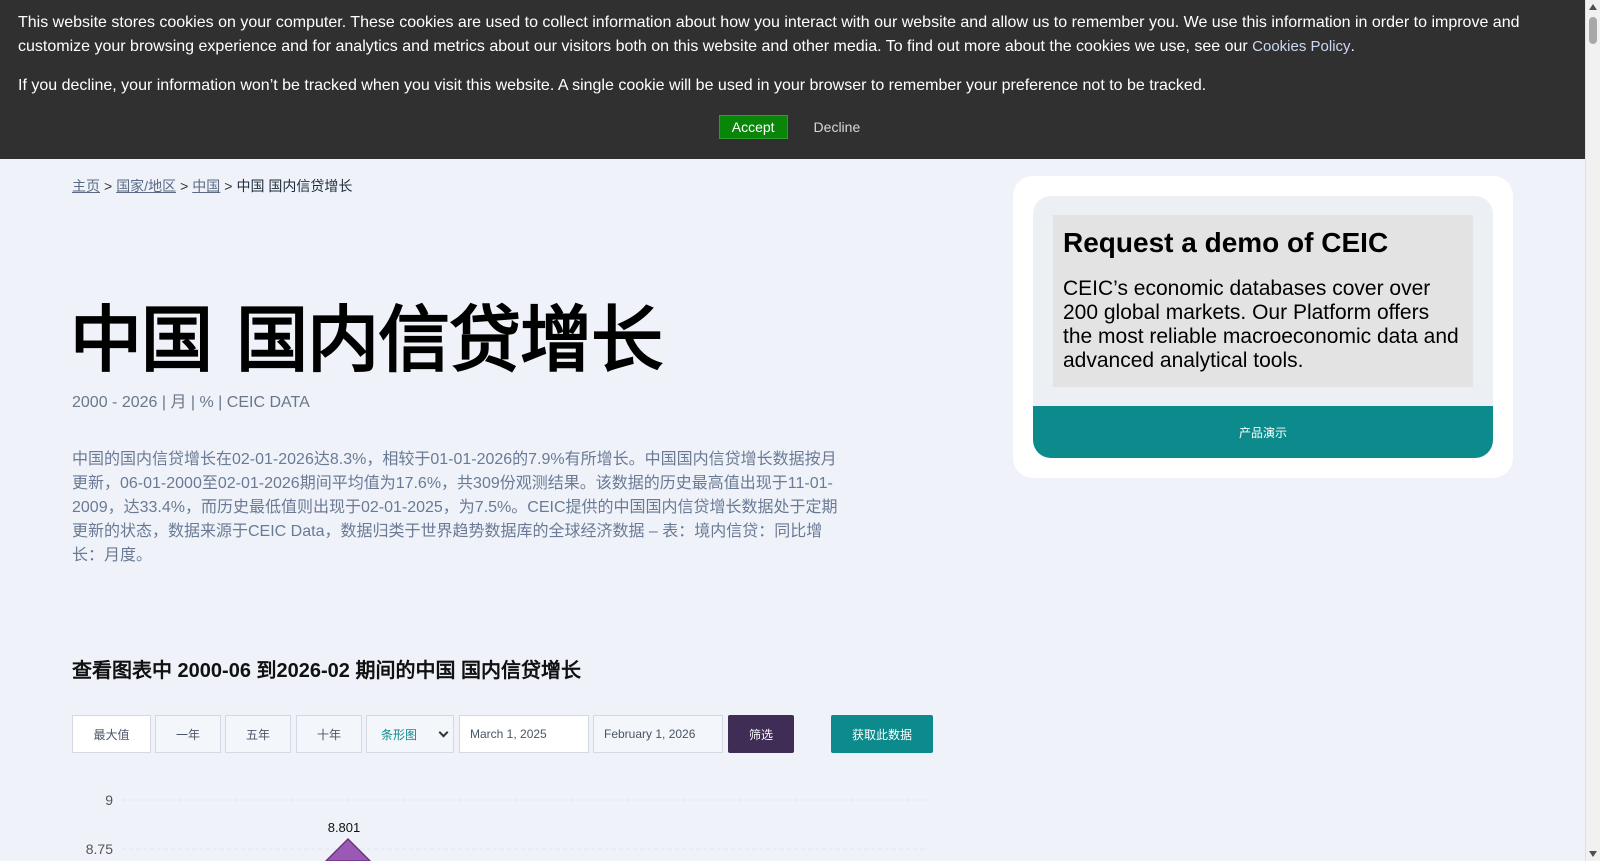  What do you see at coordinates (1301, 46) in the screenshot?
I see `cookies-policy-link: Cookies Policy` at bounding box center [1301, 46].